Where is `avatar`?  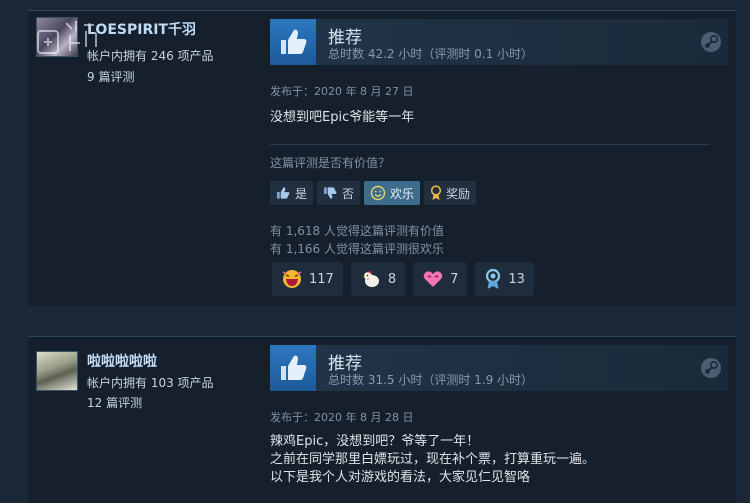
avatar is located at coordinates (57, 371).